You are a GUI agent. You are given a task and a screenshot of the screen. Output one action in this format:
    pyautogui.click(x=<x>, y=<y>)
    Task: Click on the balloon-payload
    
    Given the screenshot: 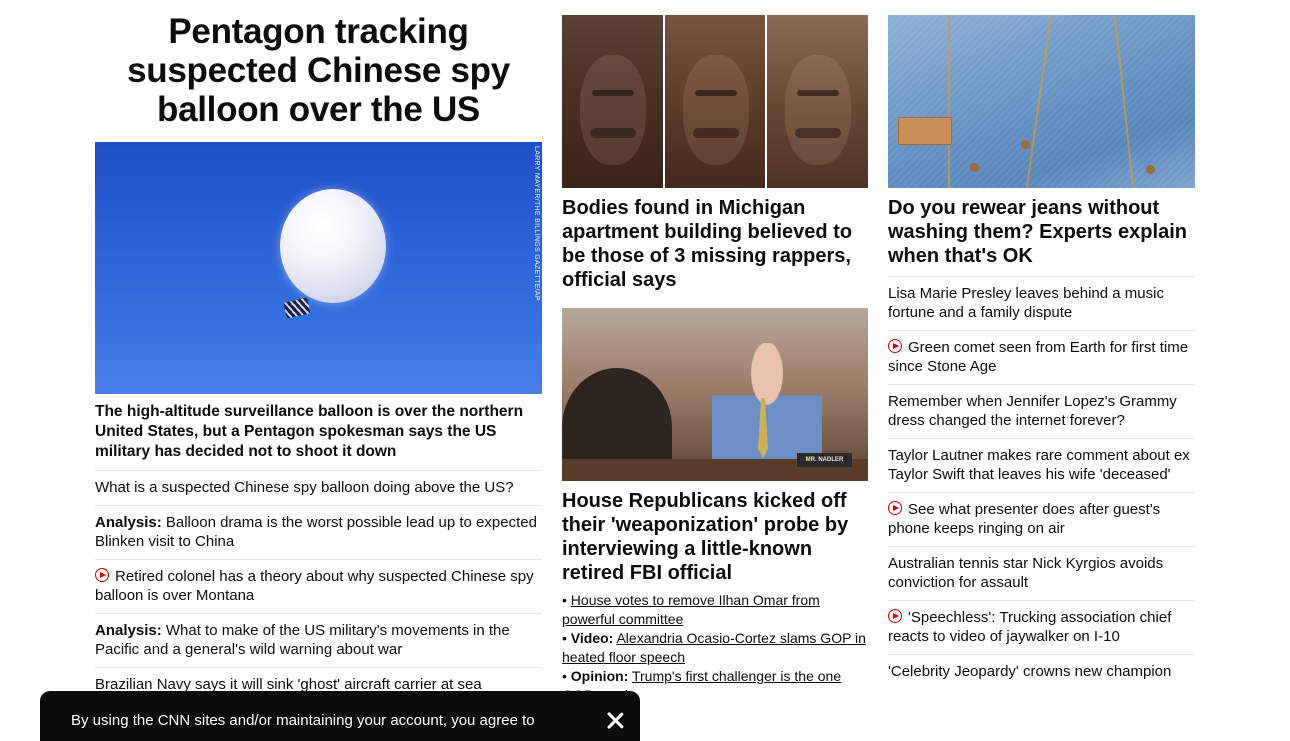 What is the action you would take?
    pyautogui.click(x=297, y=308)
    